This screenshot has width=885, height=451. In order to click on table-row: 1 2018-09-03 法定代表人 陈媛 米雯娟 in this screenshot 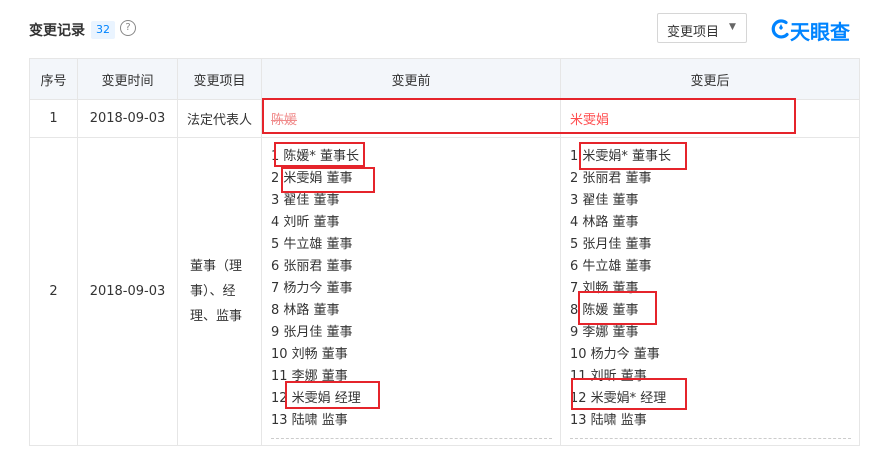, I will do `click(444, 118)`.